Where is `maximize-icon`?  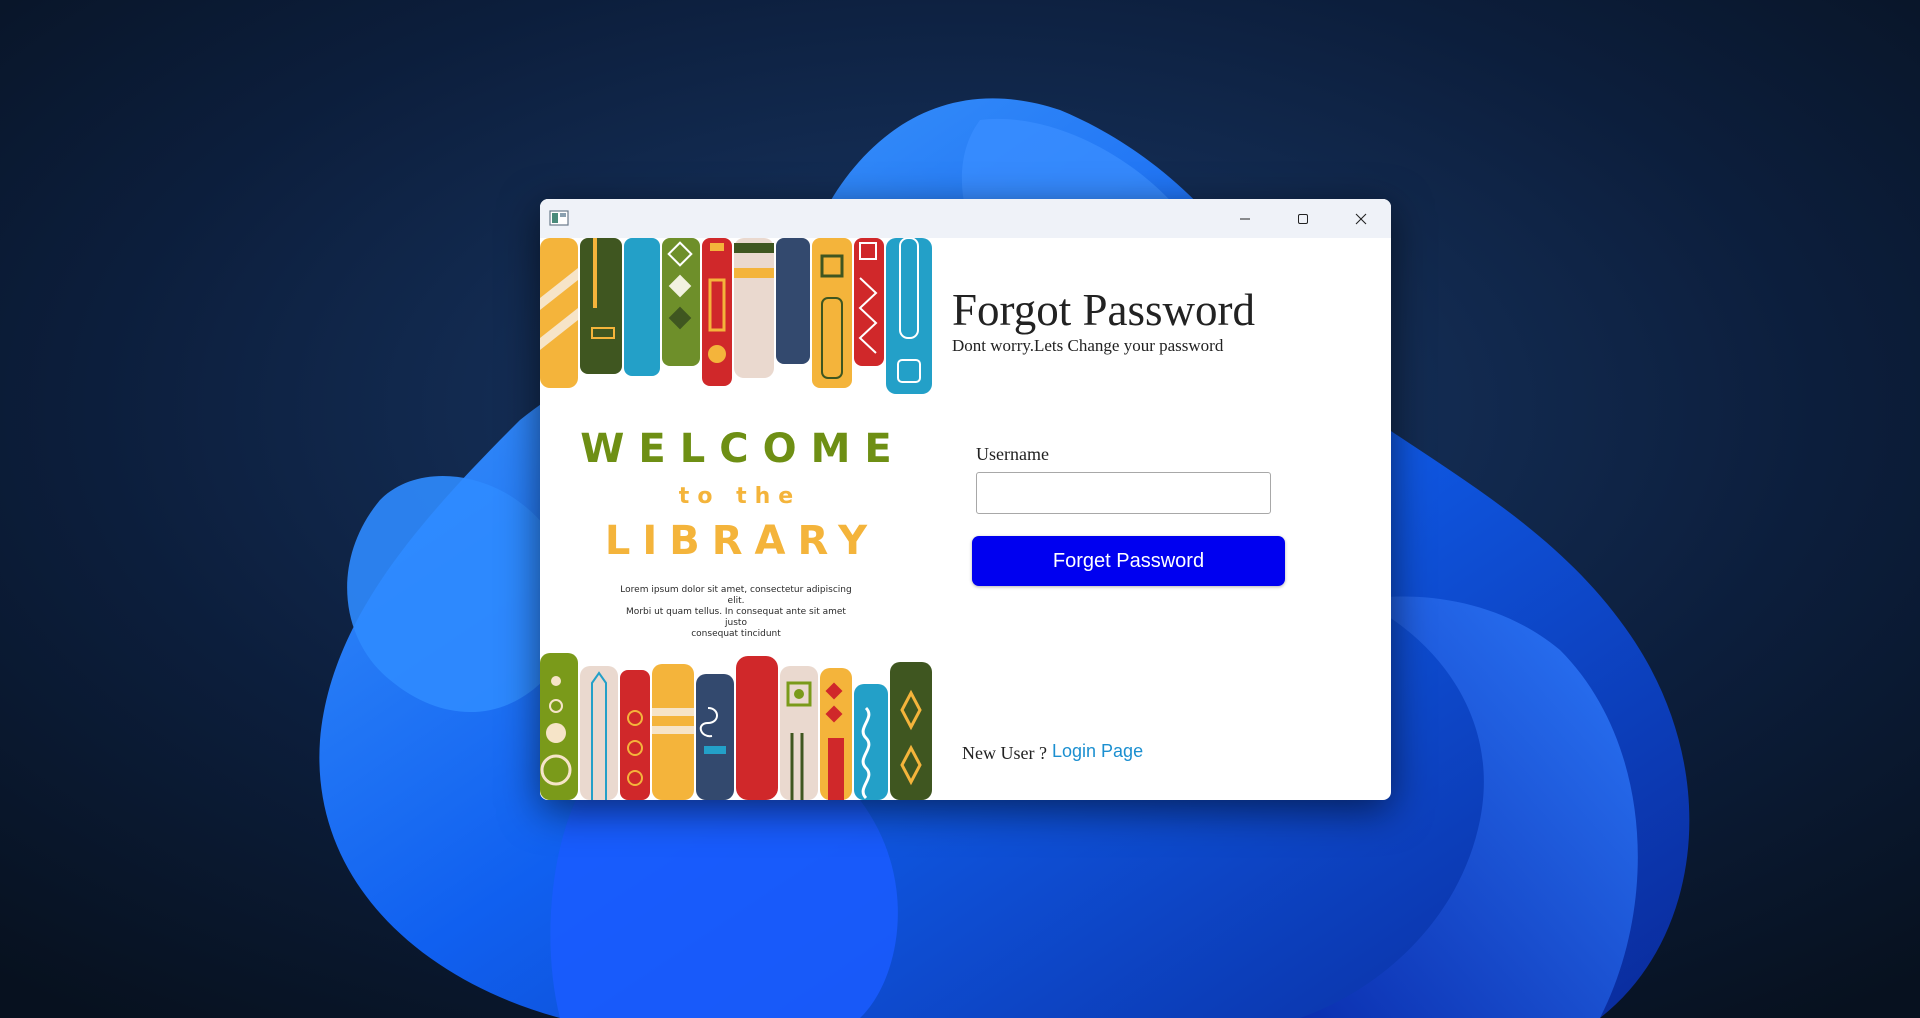
maximize-icon is located at coordinates (1303, 218).